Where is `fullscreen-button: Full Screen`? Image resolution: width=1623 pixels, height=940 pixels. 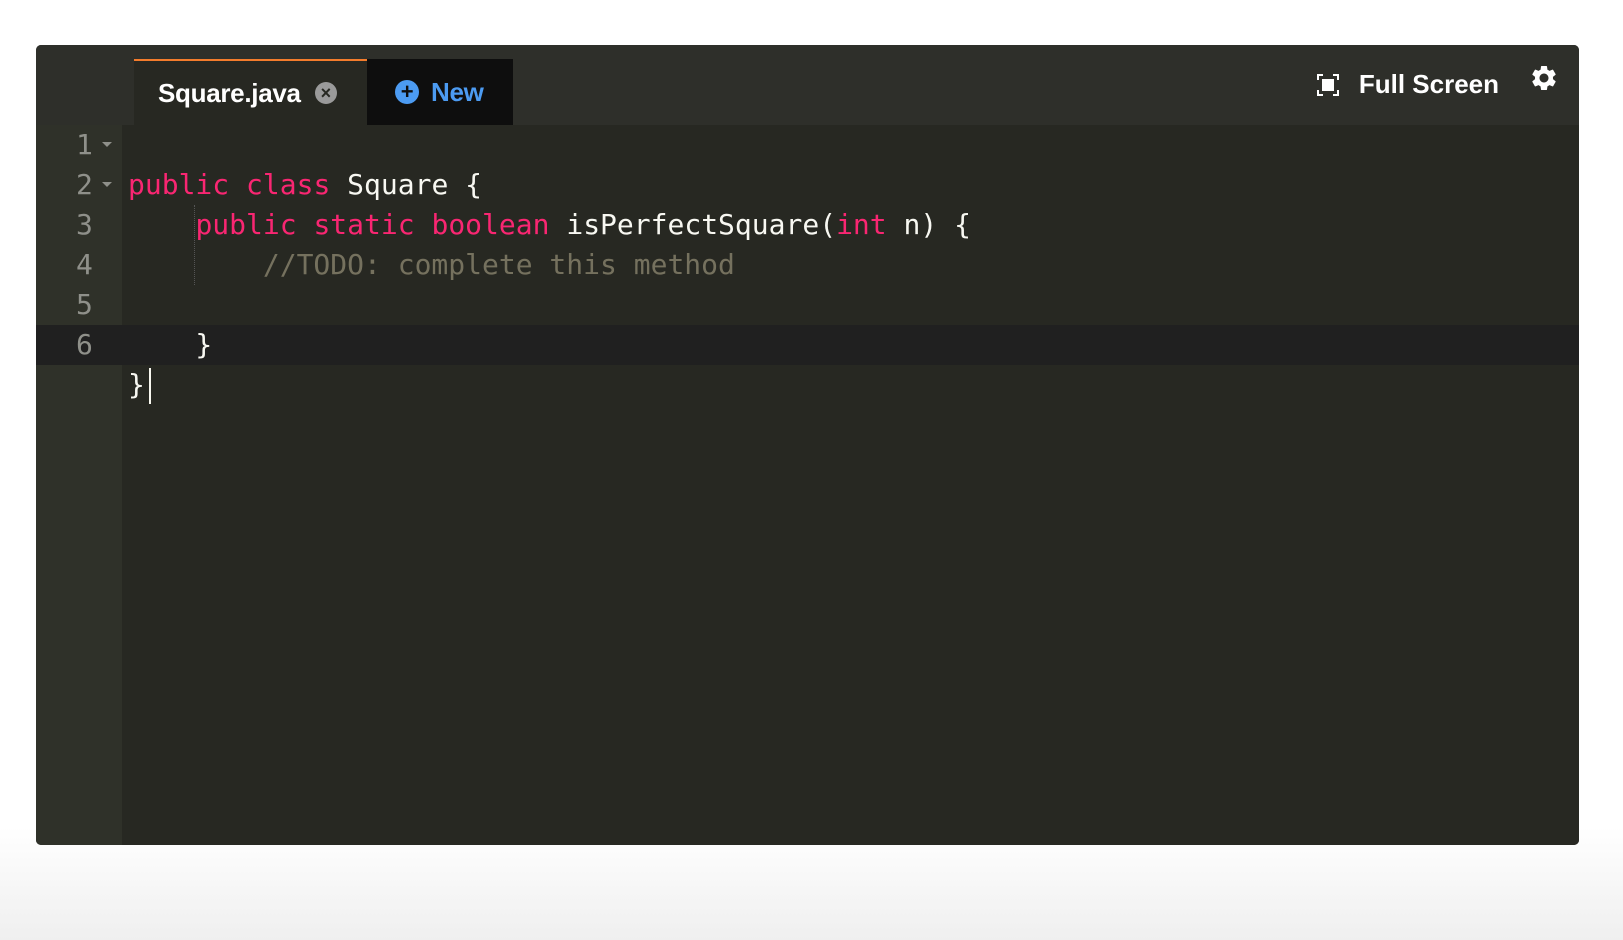
fullscreen-button: Full Screen is located at coordinates (1407, 84).